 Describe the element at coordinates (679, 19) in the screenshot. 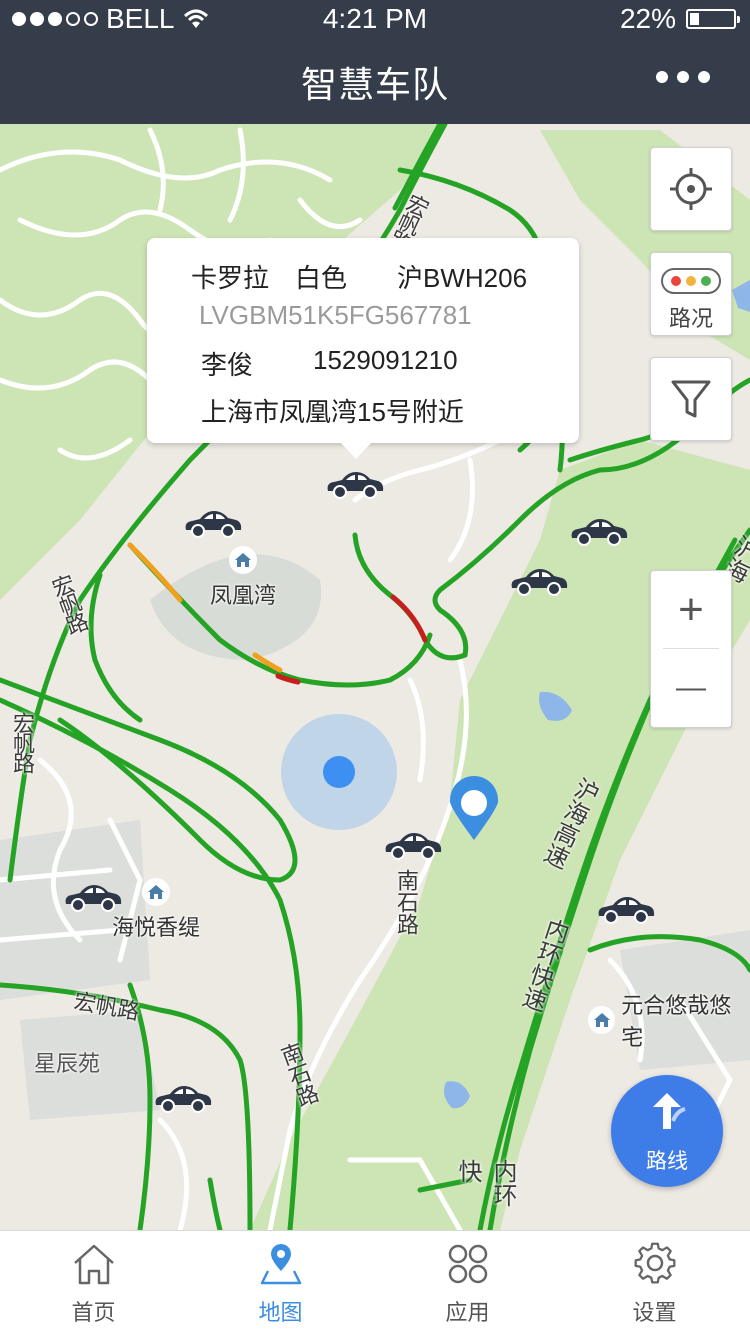

I see `status-right: 22%` at that location.